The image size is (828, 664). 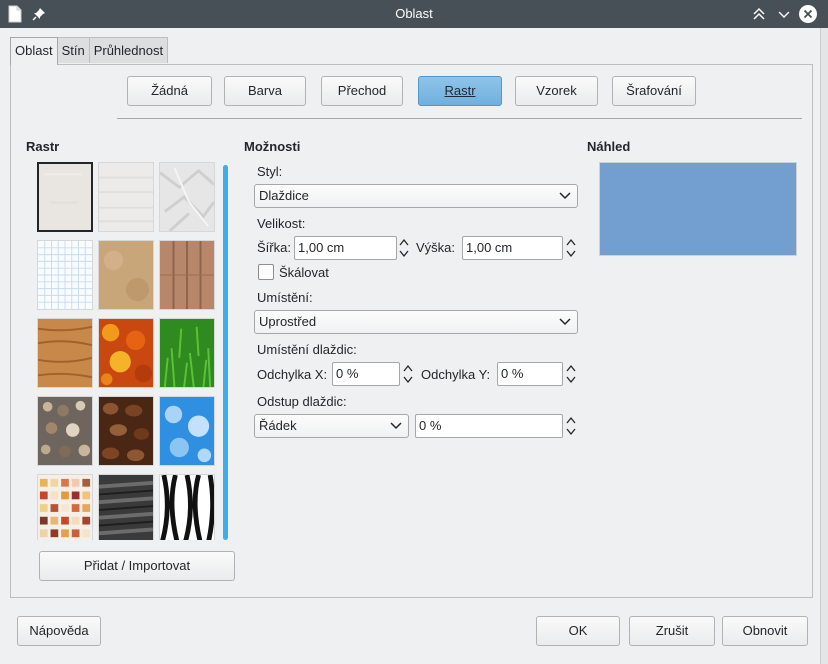 What do you see at coordinates (285, 297) in the screenshot?
I see `position-label: Umístění:` at bounding box center [285, 297].